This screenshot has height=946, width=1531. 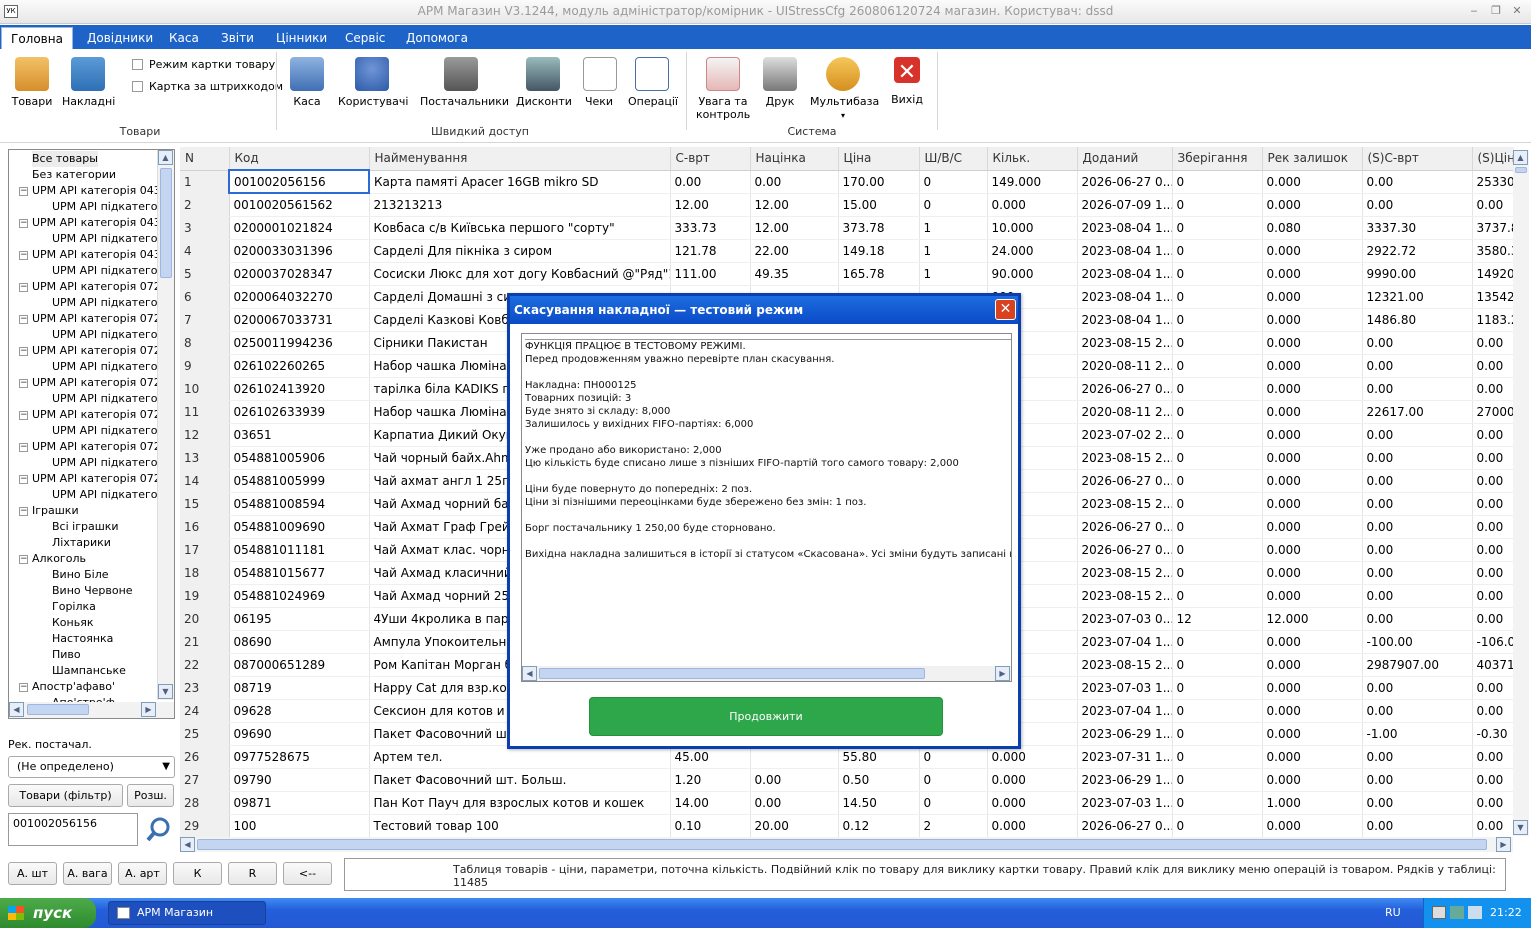 I want to click on search-input: 001002056156, so click(x=73, y=829).